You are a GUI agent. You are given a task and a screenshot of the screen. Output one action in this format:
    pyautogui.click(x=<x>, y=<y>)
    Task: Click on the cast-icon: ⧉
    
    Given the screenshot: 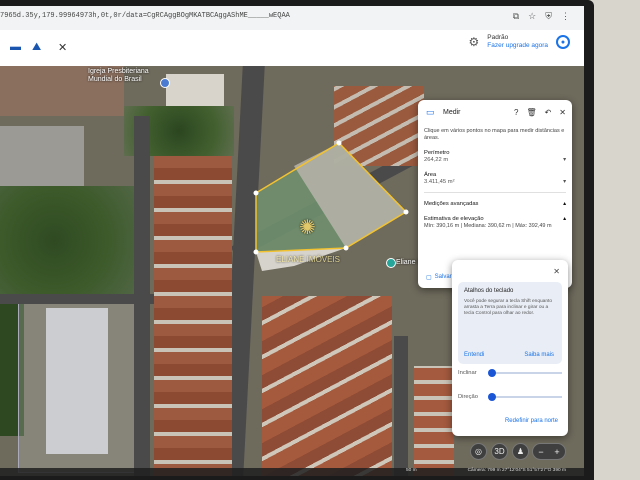 What is the action you would take?
    pyautogui.click(x=516, y=16)
    